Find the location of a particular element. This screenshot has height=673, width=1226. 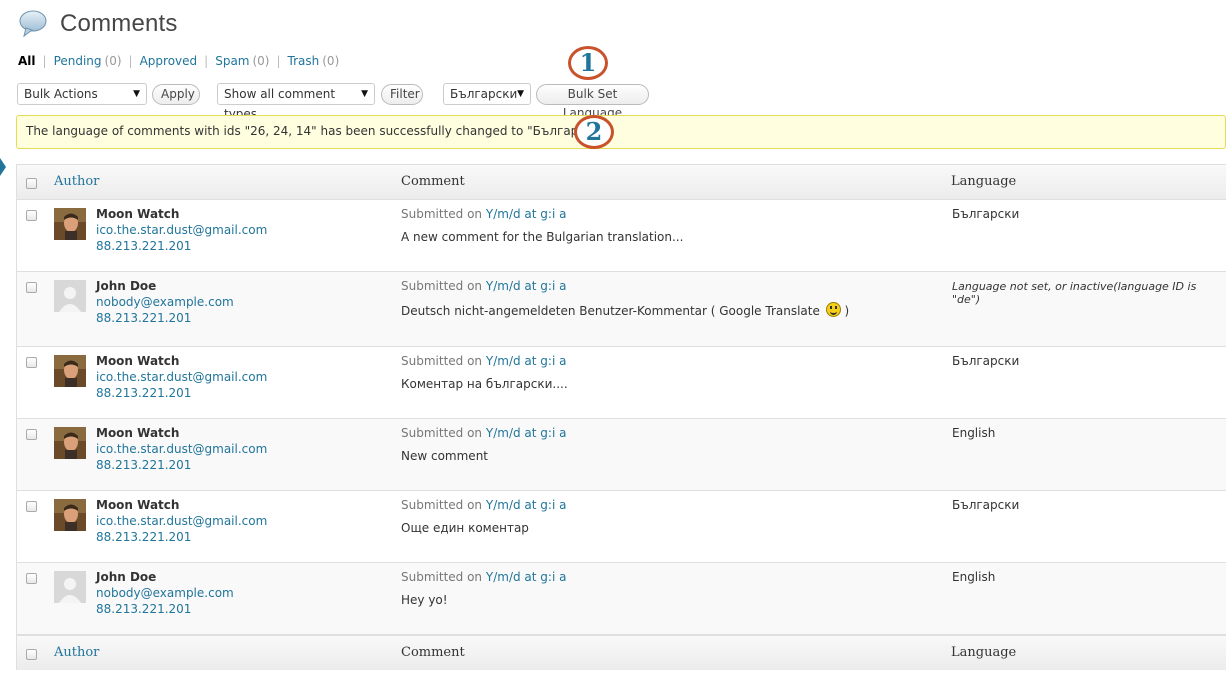

language-select: Български ▼ is located at coordinates (487, 94).